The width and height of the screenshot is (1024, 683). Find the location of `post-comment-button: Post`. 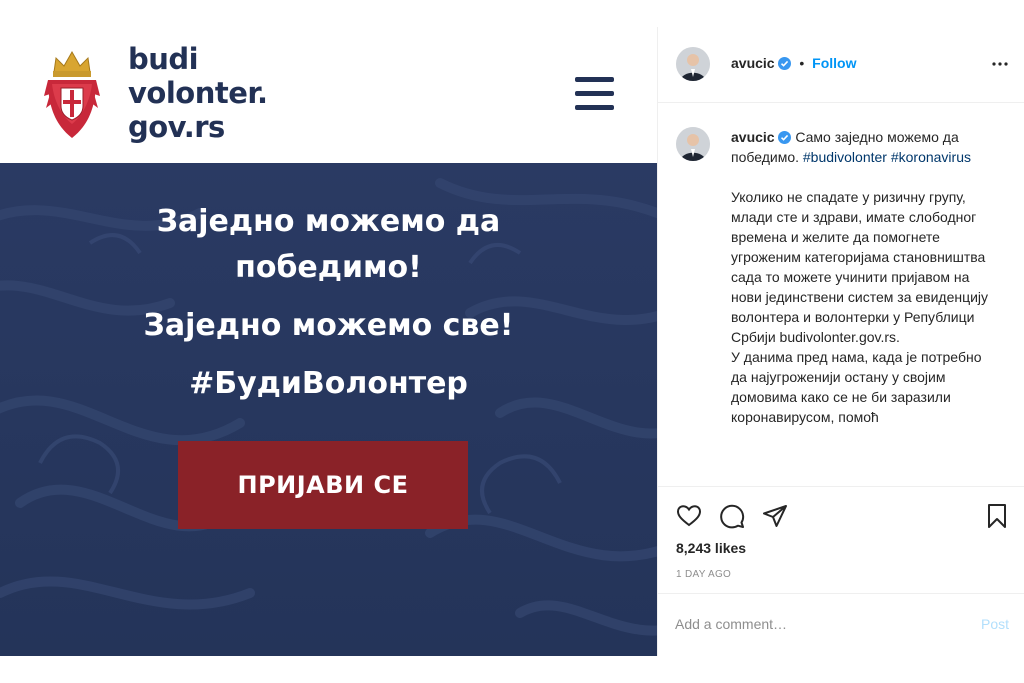

post-comment-button: Post is located at coordinates (995, 624).